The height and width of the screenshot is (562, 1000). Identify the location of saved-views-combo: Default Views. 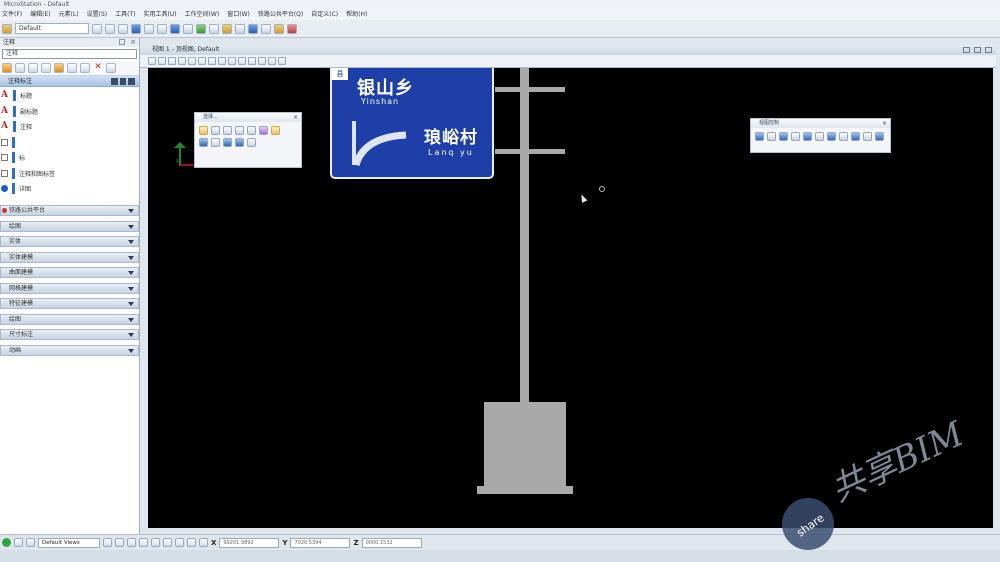
(69, 542).